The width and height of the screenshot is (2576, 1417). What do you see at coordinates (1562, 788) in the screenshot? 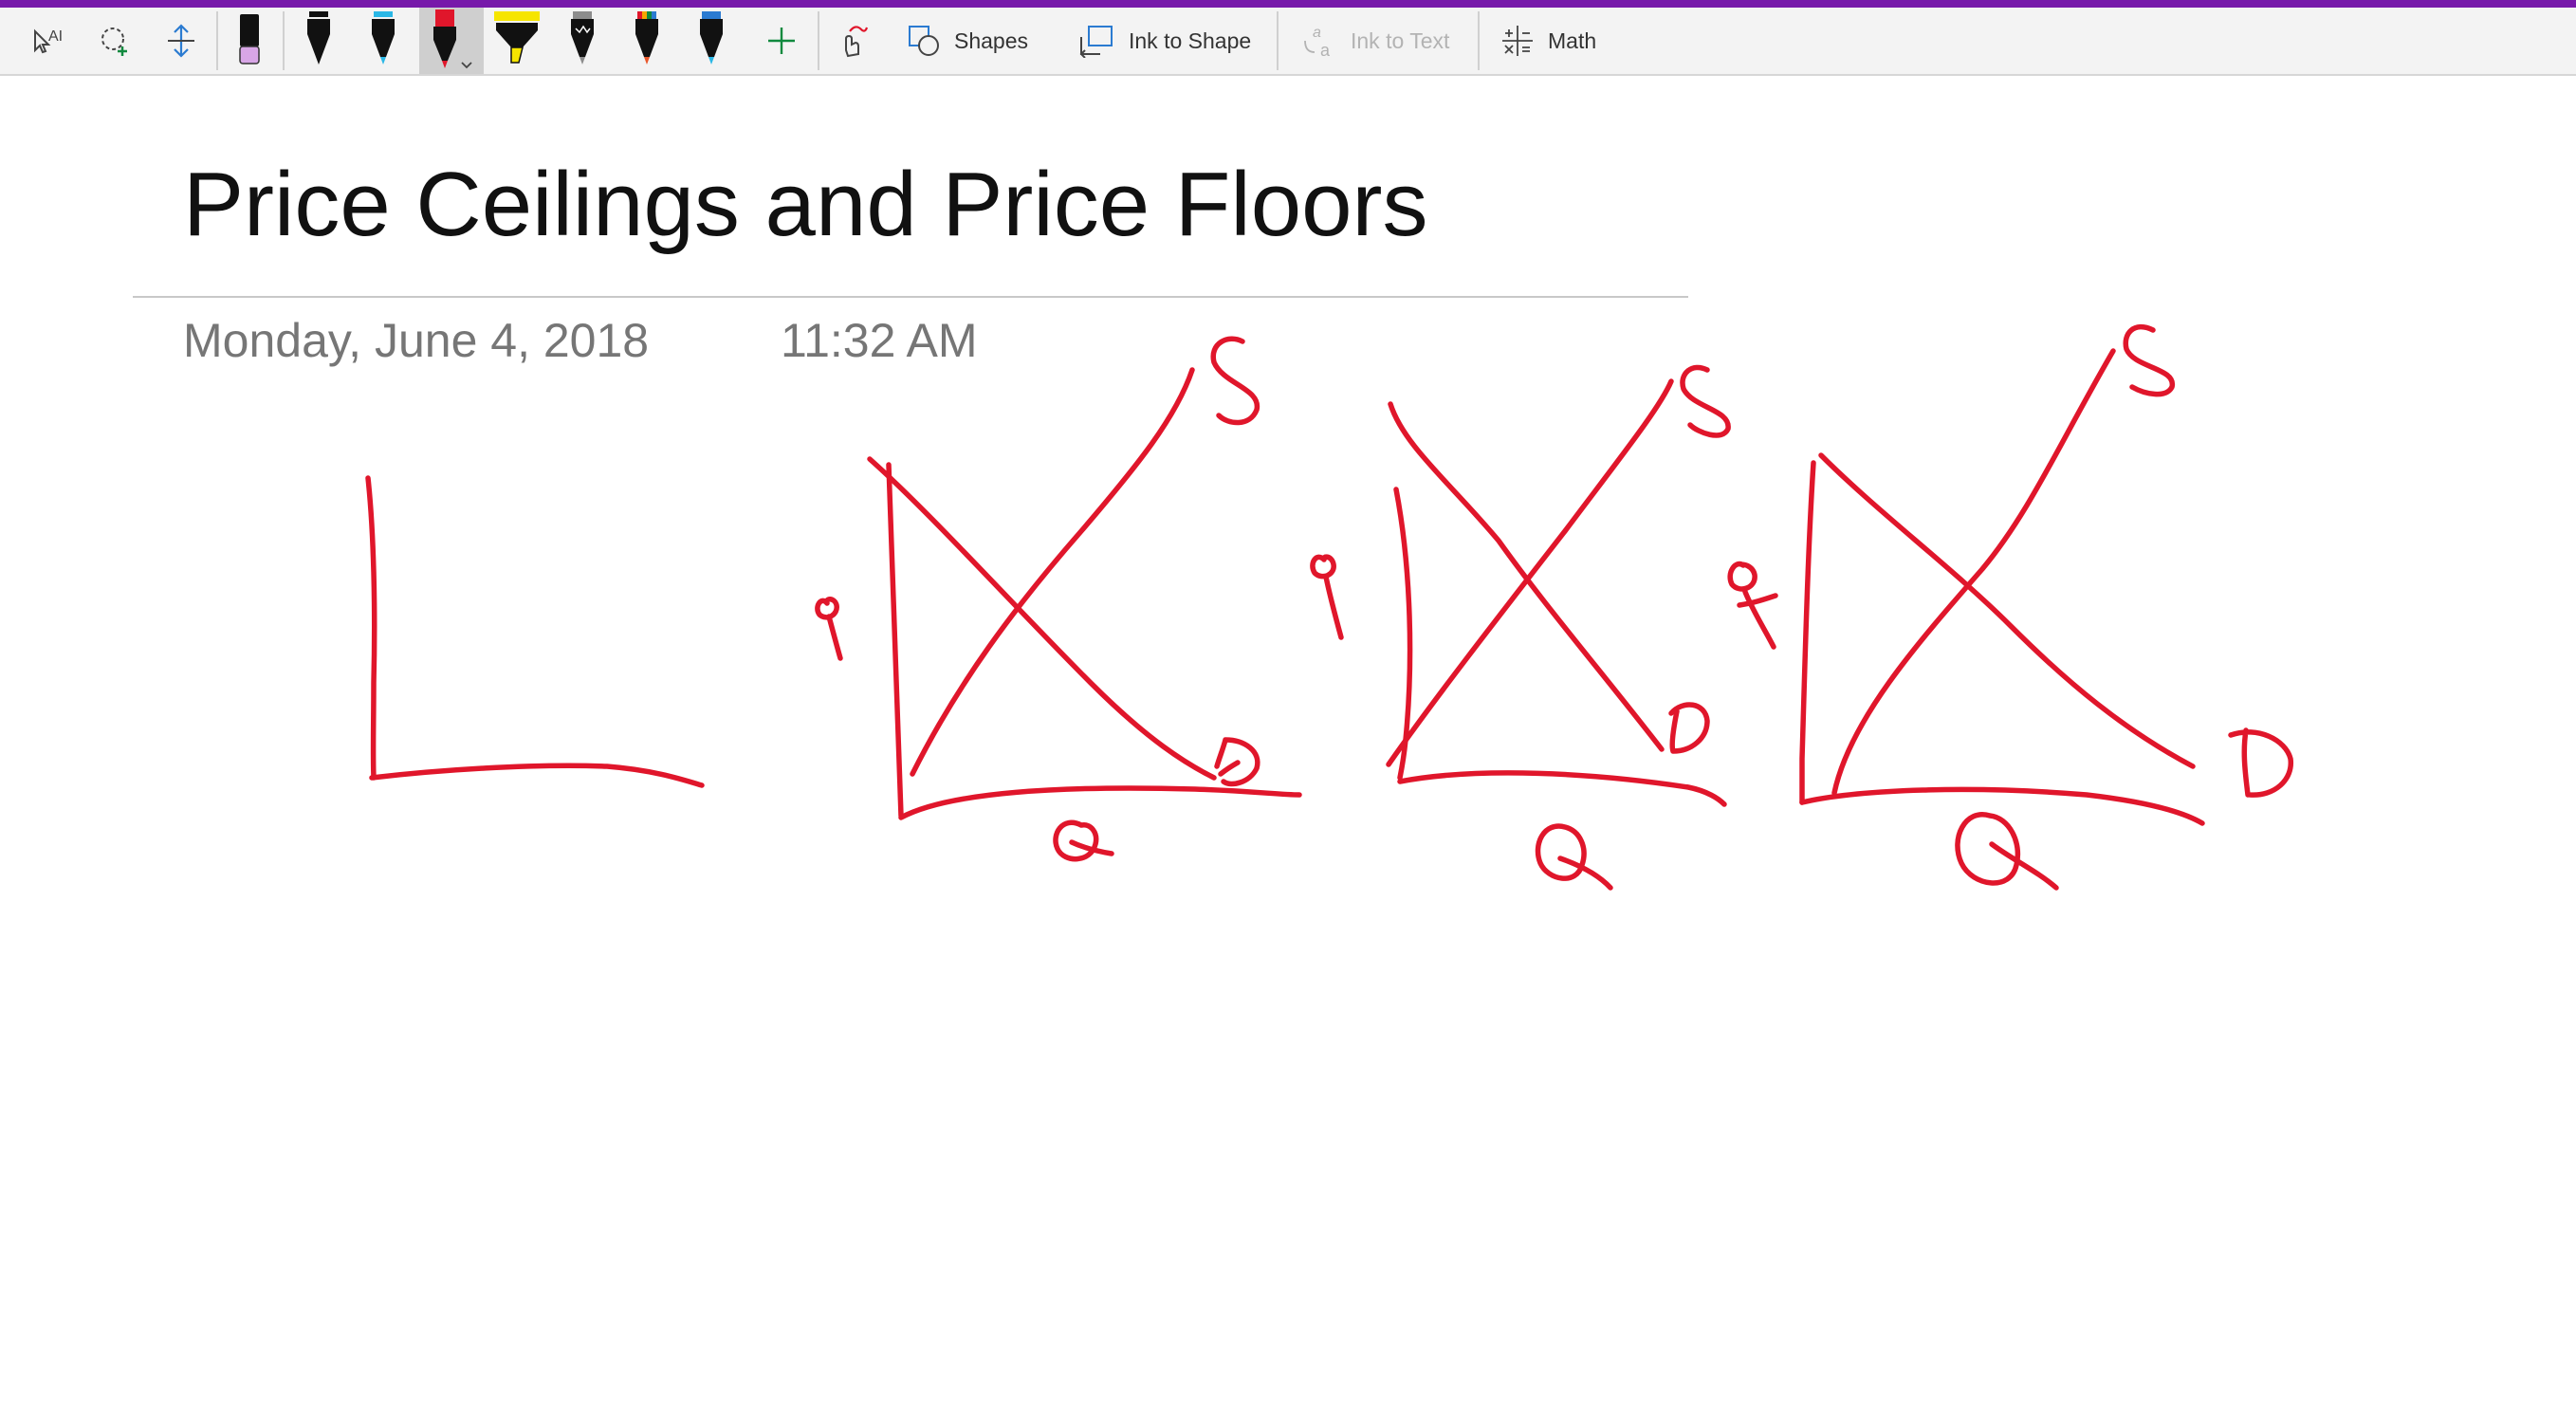
I see `ink-graph-3-x-axis` at bounding box center [1562, 788].